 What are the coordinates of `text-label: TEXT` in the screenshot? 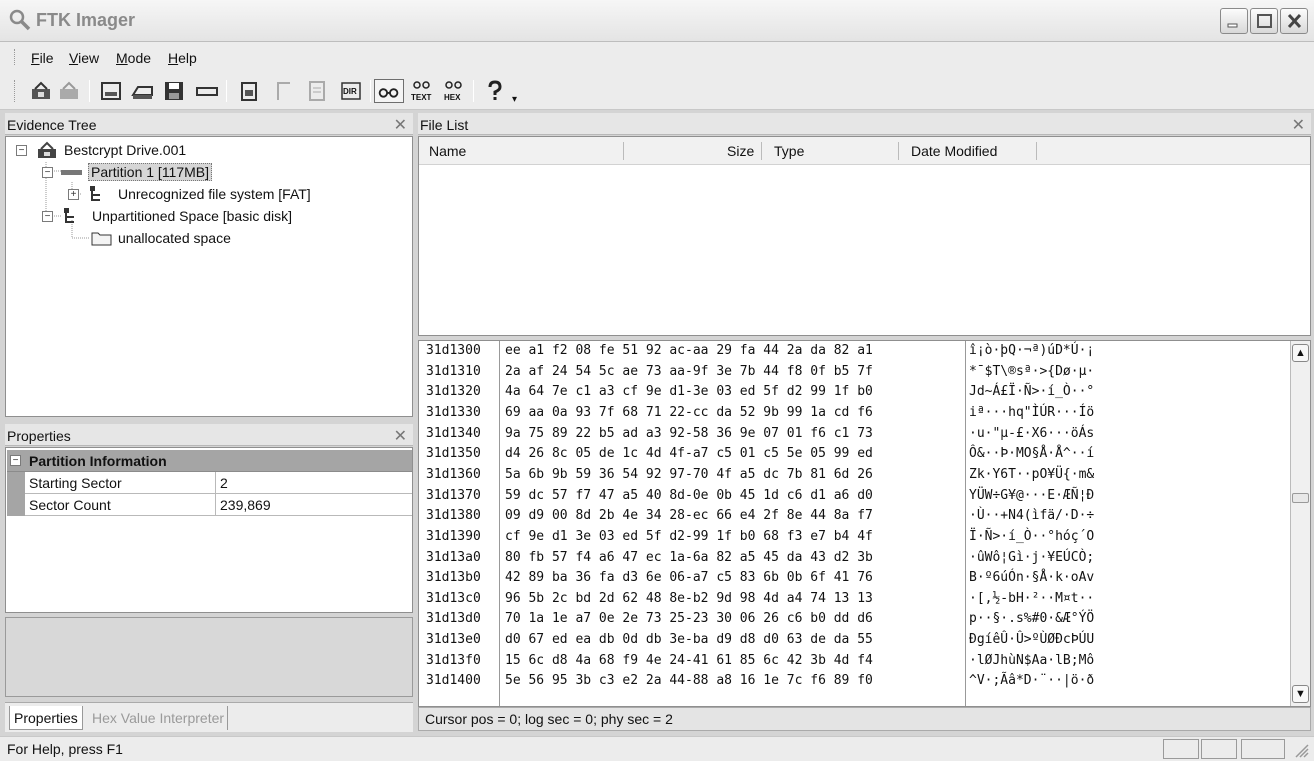 It's located at (421, 97).